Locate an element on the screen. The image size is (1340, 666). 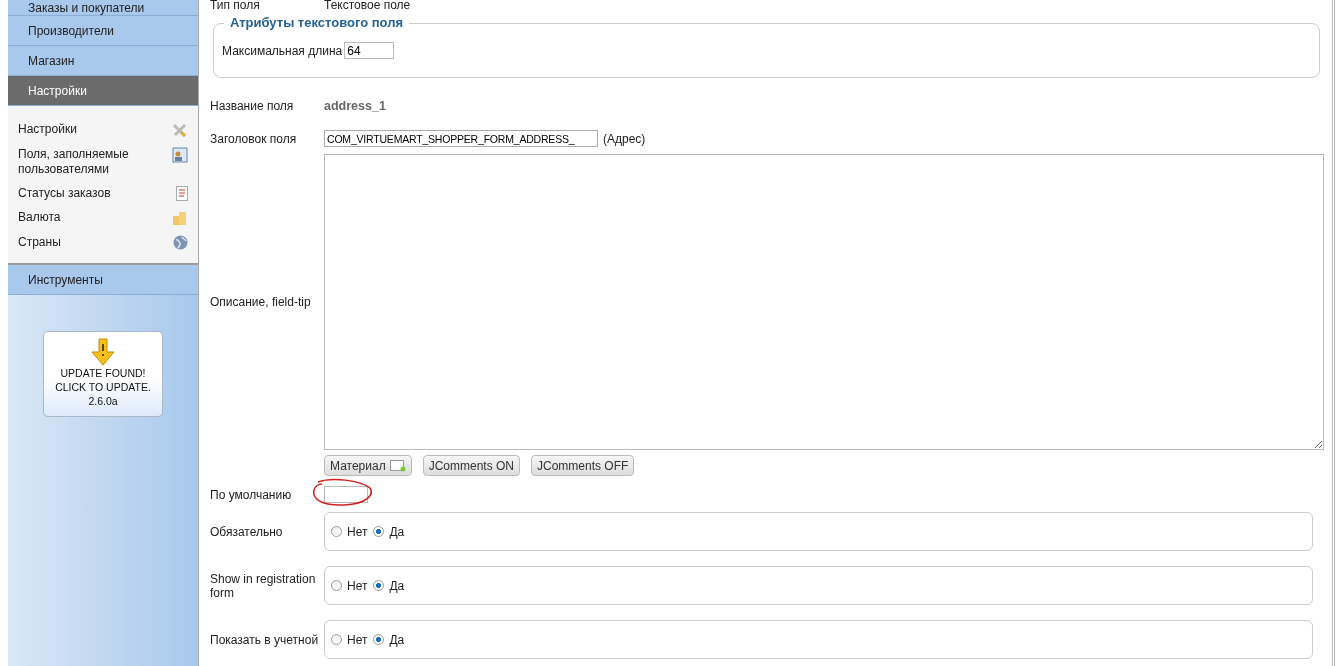
editor-button: Материал is located at coordinates (368, 465).